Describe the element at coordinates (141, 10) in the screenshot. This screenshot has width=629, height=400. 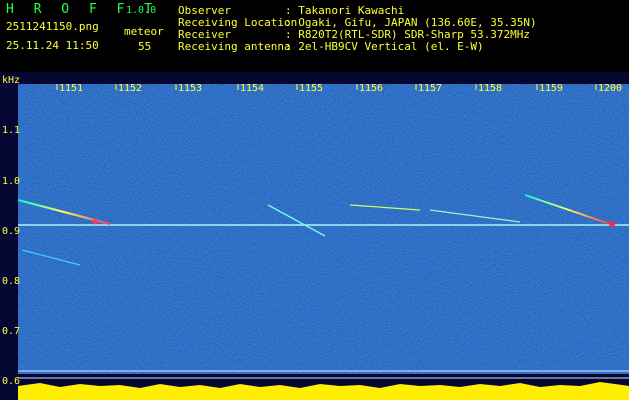
I see `app-version: 1.0.0` at that location.